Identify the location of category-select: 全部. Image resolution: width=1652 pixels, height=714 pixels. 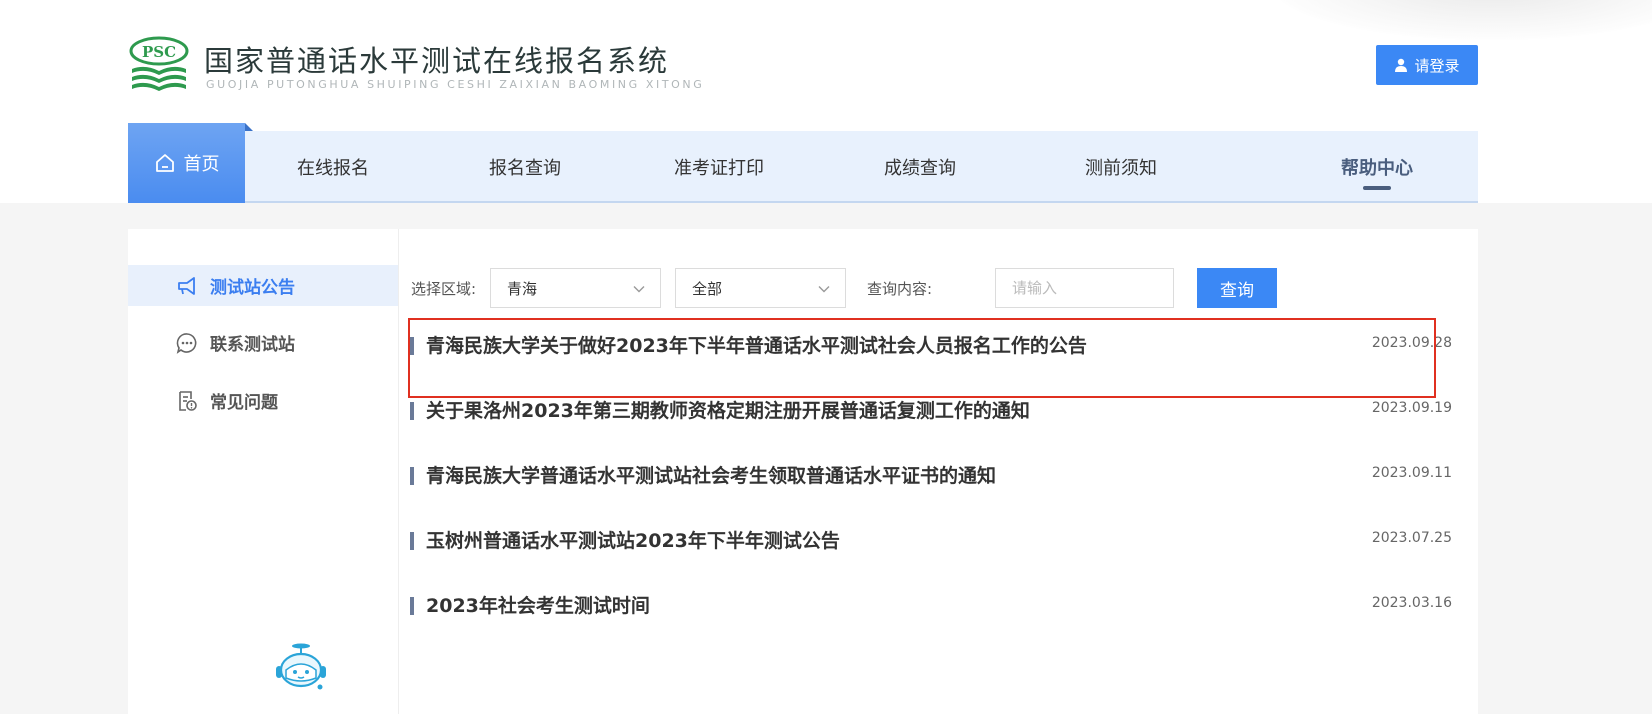
(760, 288).